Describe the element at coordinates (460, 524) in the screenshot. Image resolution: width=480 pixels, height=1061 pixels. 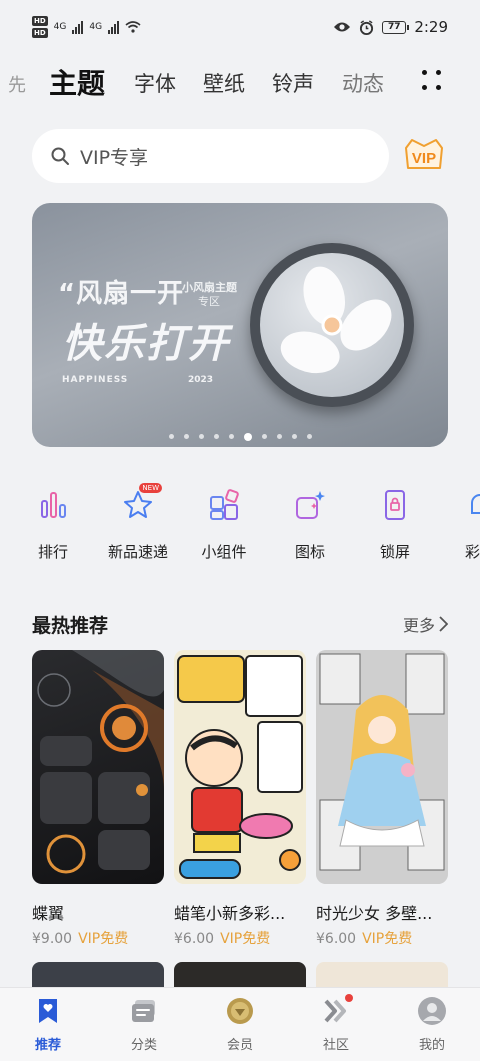
I see `category-ringtones: 彩` at that location.